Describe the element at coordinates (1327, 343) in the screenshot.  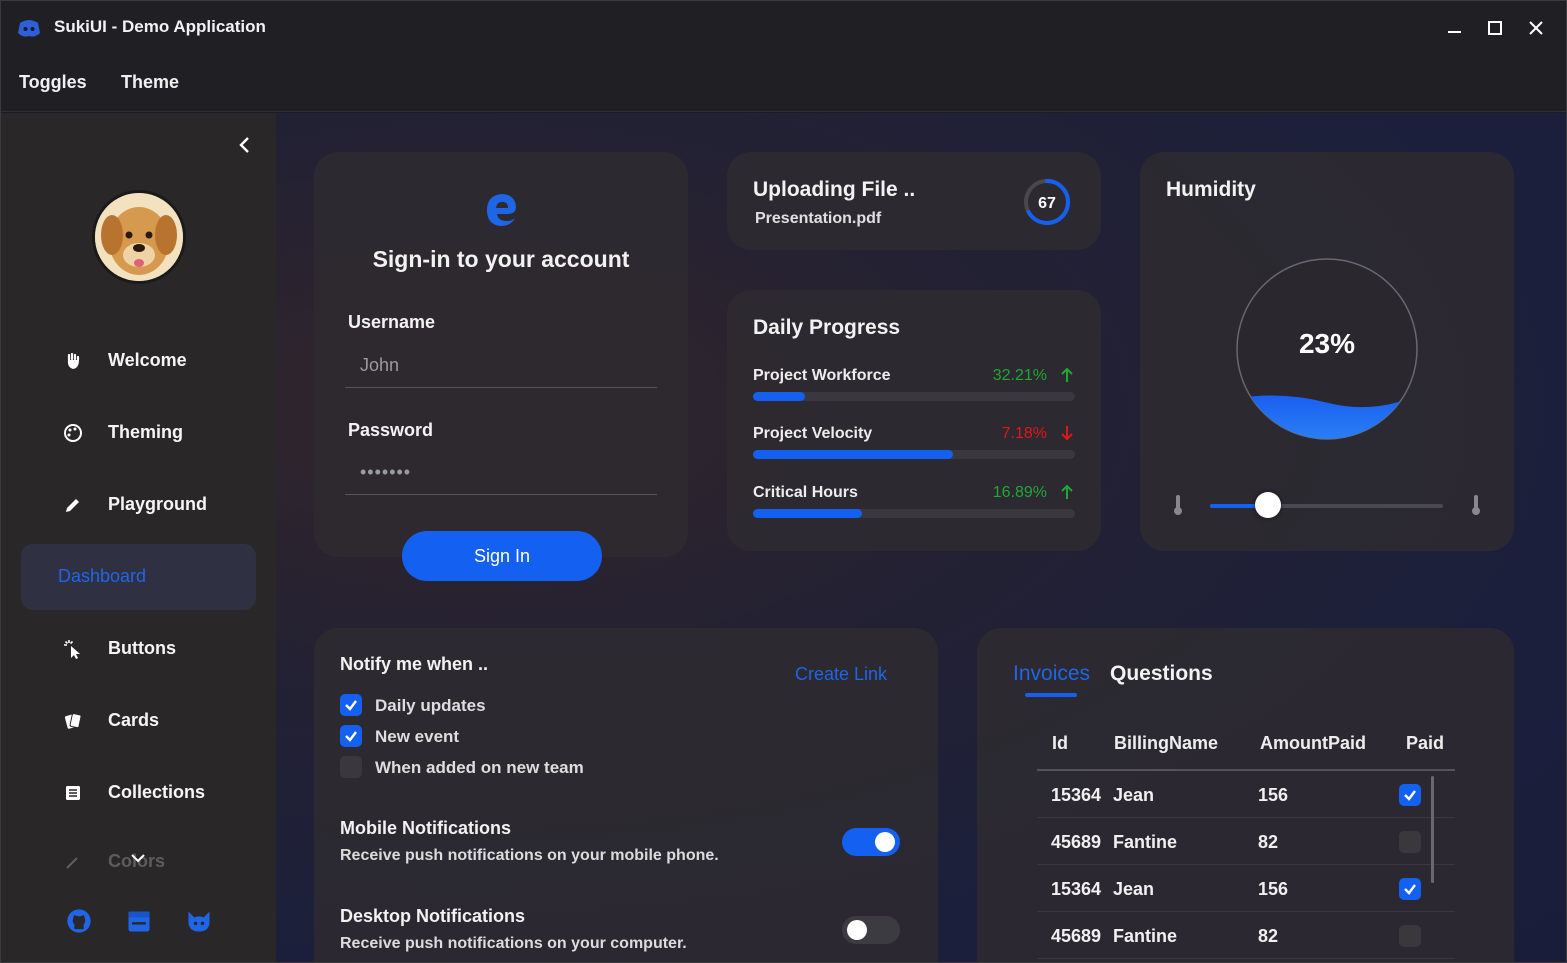
I see `humidity-value: 23%` at that location.